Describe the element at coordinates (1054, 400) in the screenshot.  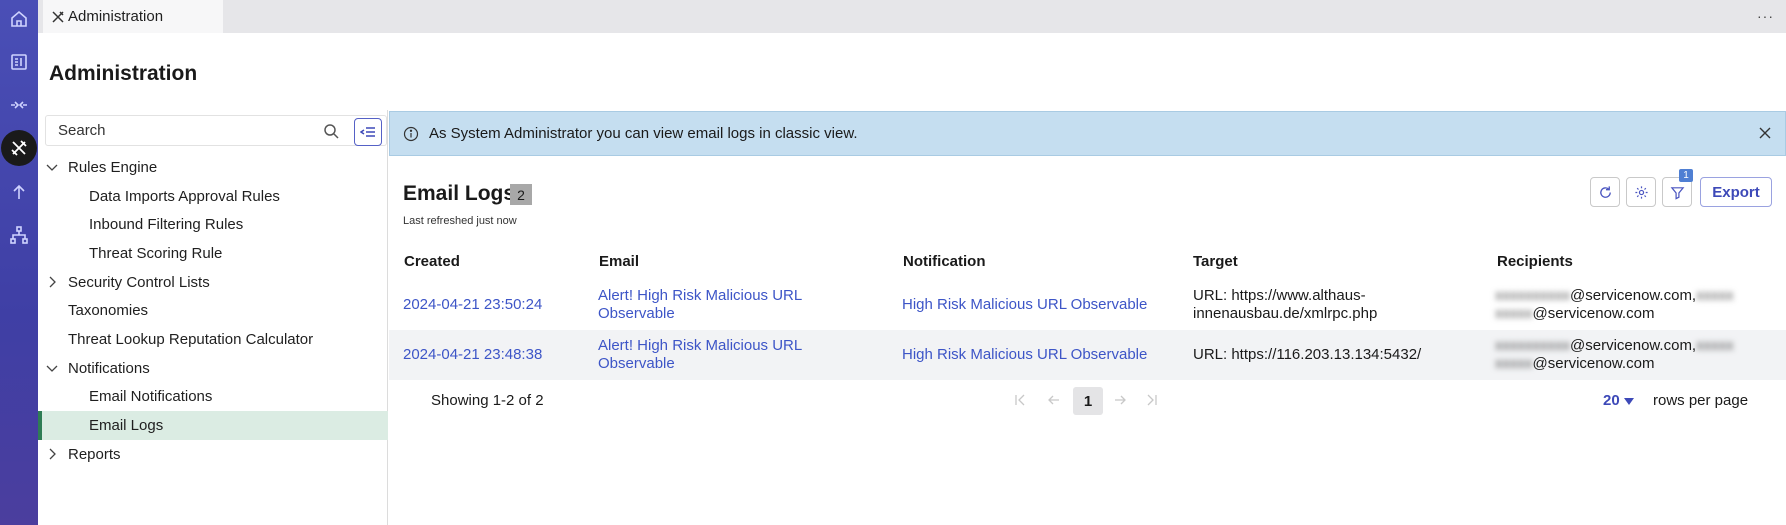
I see `previous-page-icon` at that location.